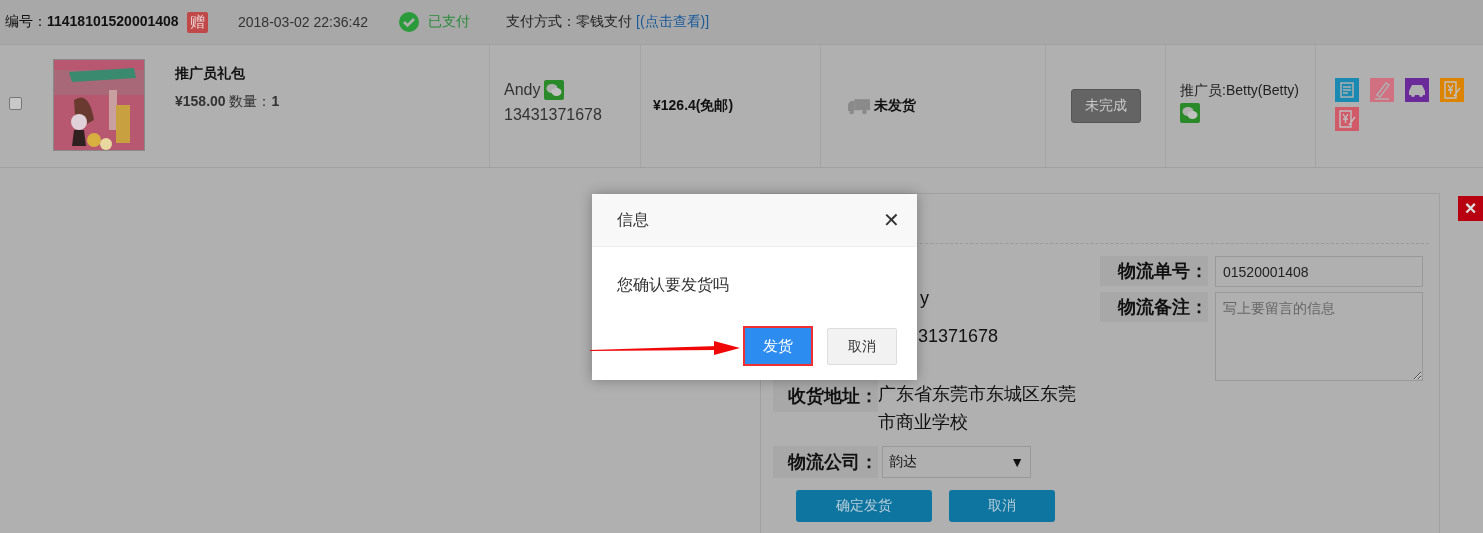  Describe the element at coordinates (895, 106) in the screenshot. I see `shipping-status: 未发货` at that location.